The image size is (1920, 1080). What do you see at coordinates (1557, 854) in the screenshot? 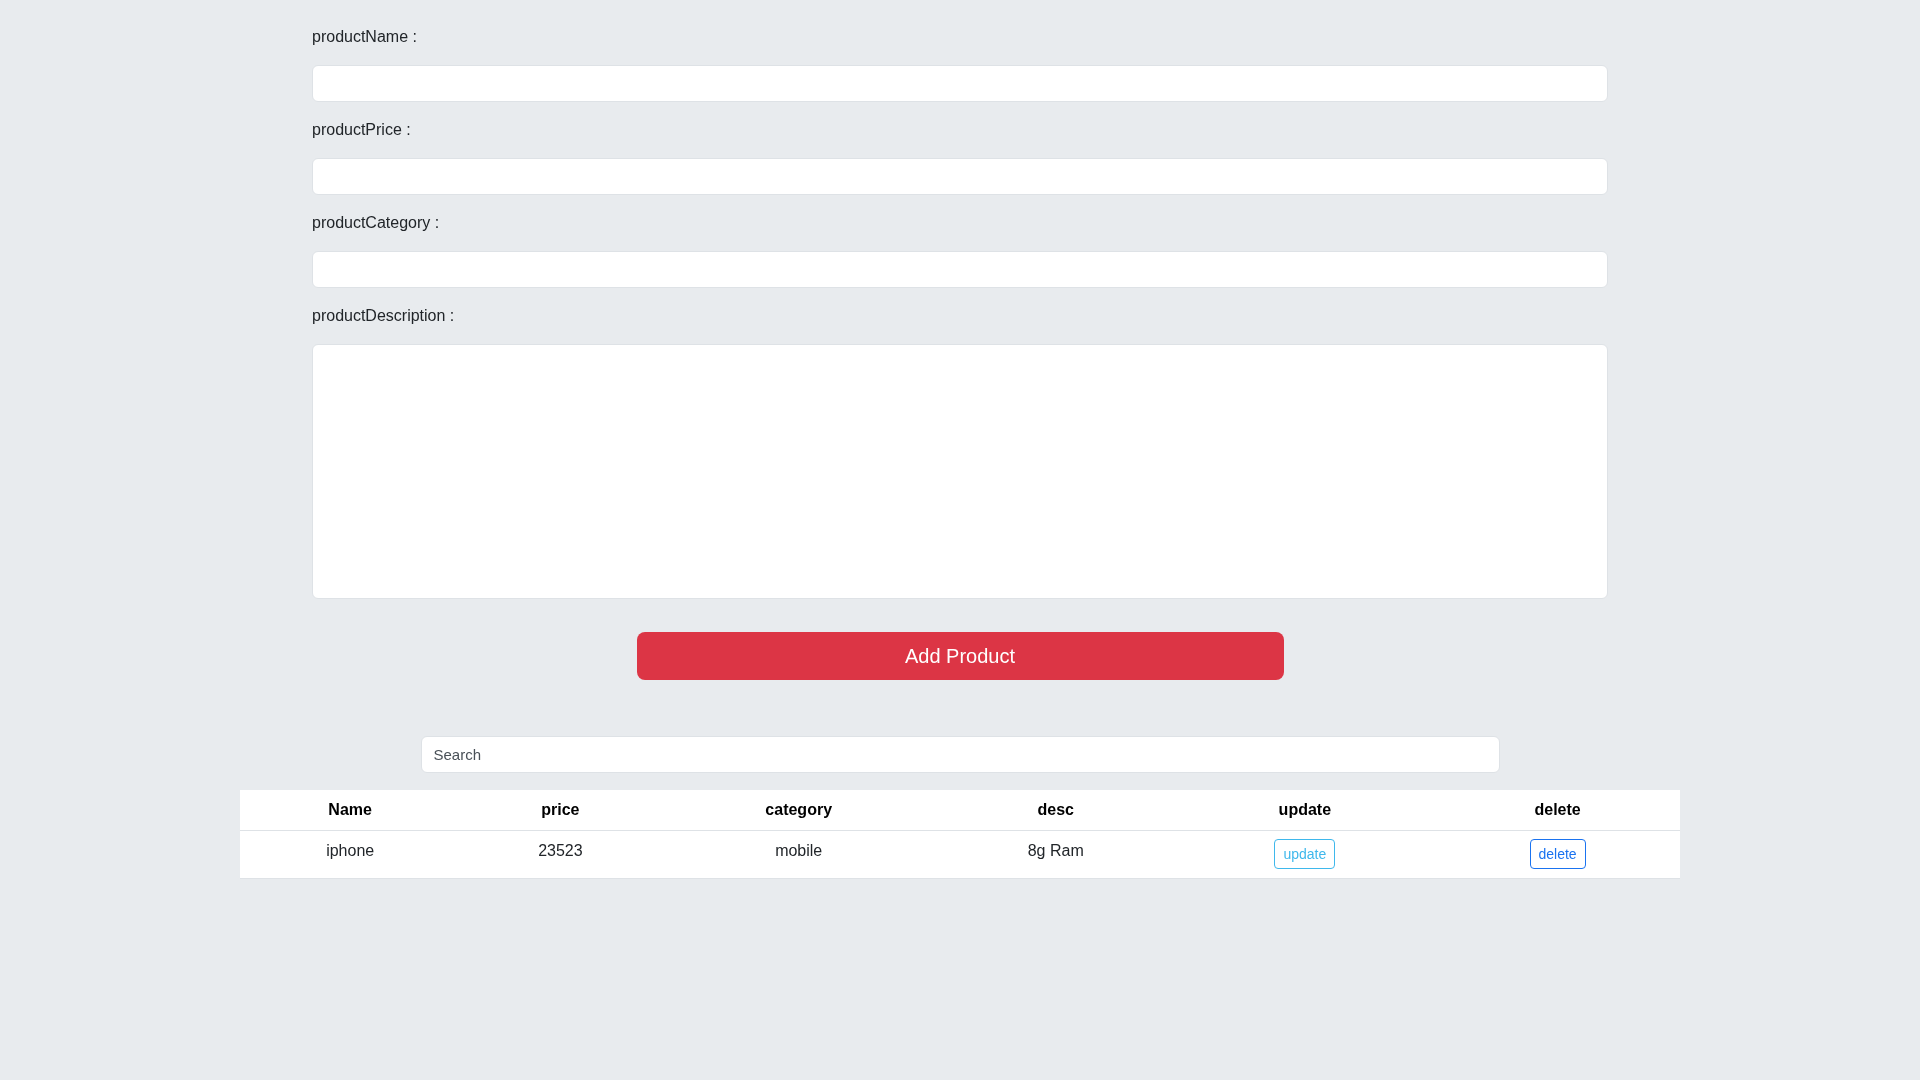
I see `delete-button: delete` at bounding box center [1557, 854].